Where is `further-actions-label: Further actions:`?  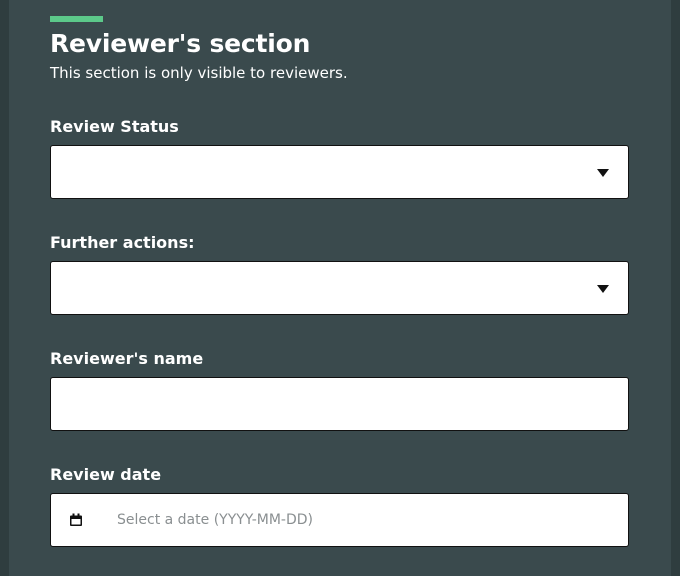 further-actions-label: Further actions: is located at coordinates (122, 242).